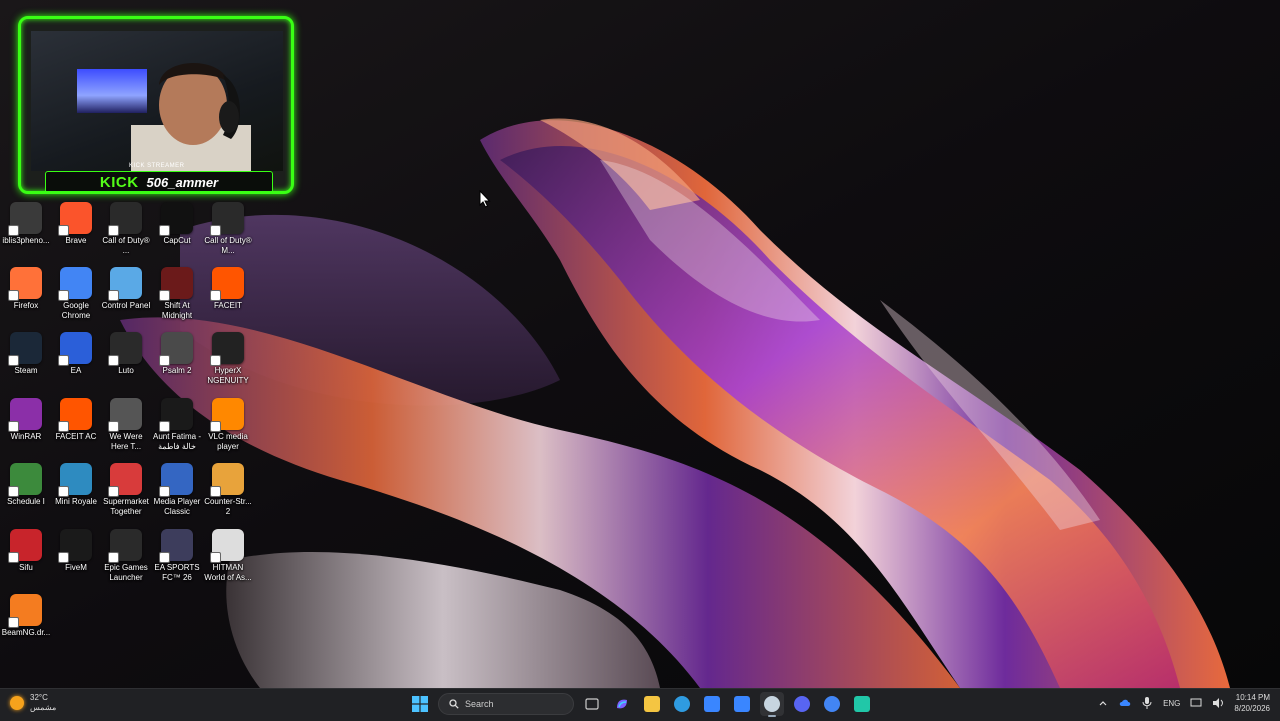 This screenshot has height=721, width=1280. Describe the element at coordinates (182, 182) in the screenshot. I see `streamer-username: 506_ammer` at that location.